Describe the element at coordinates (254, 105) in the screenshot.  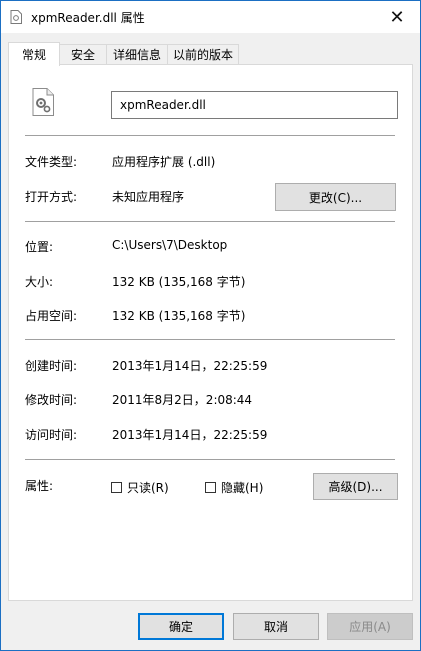
I see `file-name-input` at that location.